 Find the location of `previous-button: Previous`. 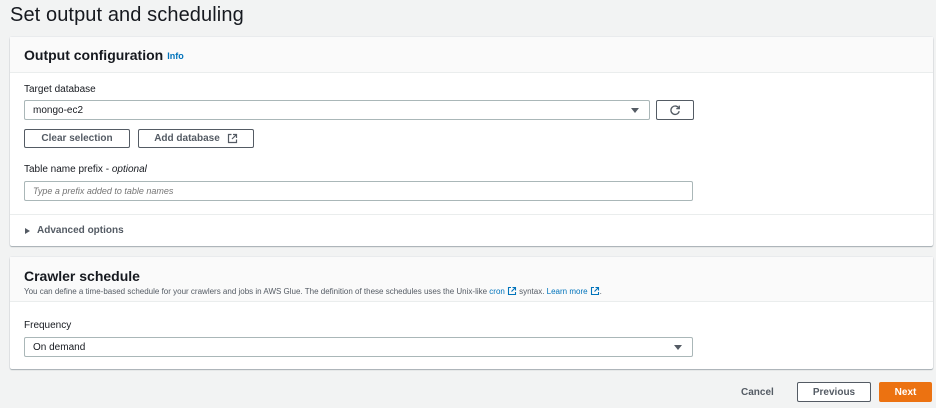

previous-button: Previous is located at coordinates (834, 392).